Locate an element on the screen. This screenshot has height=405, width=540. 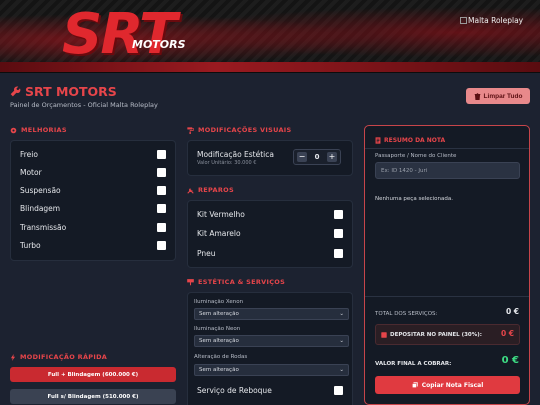
section-visuais-title: MODIFICAÇÕES VISUAIS is located at coordinates (239, 130).